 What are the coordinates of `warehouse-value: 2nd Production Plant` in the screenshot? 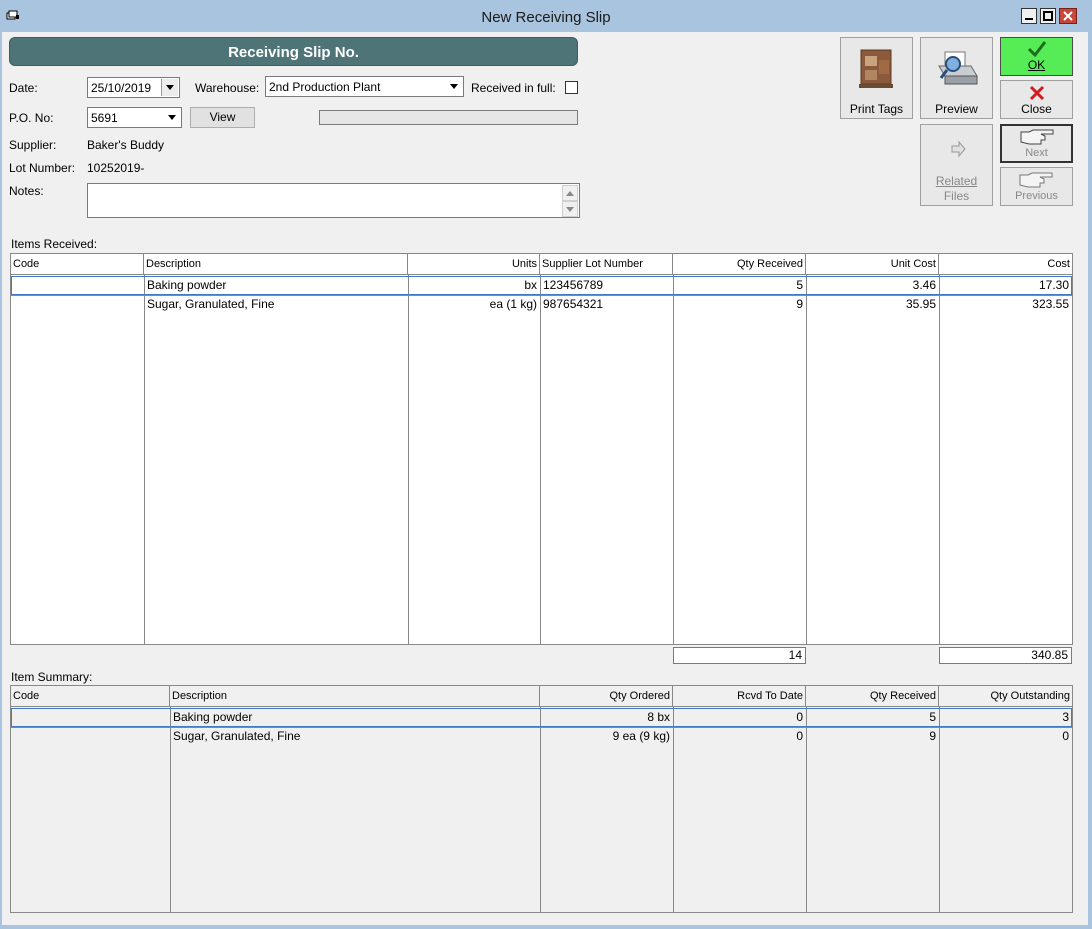 It's located at (325, 87).